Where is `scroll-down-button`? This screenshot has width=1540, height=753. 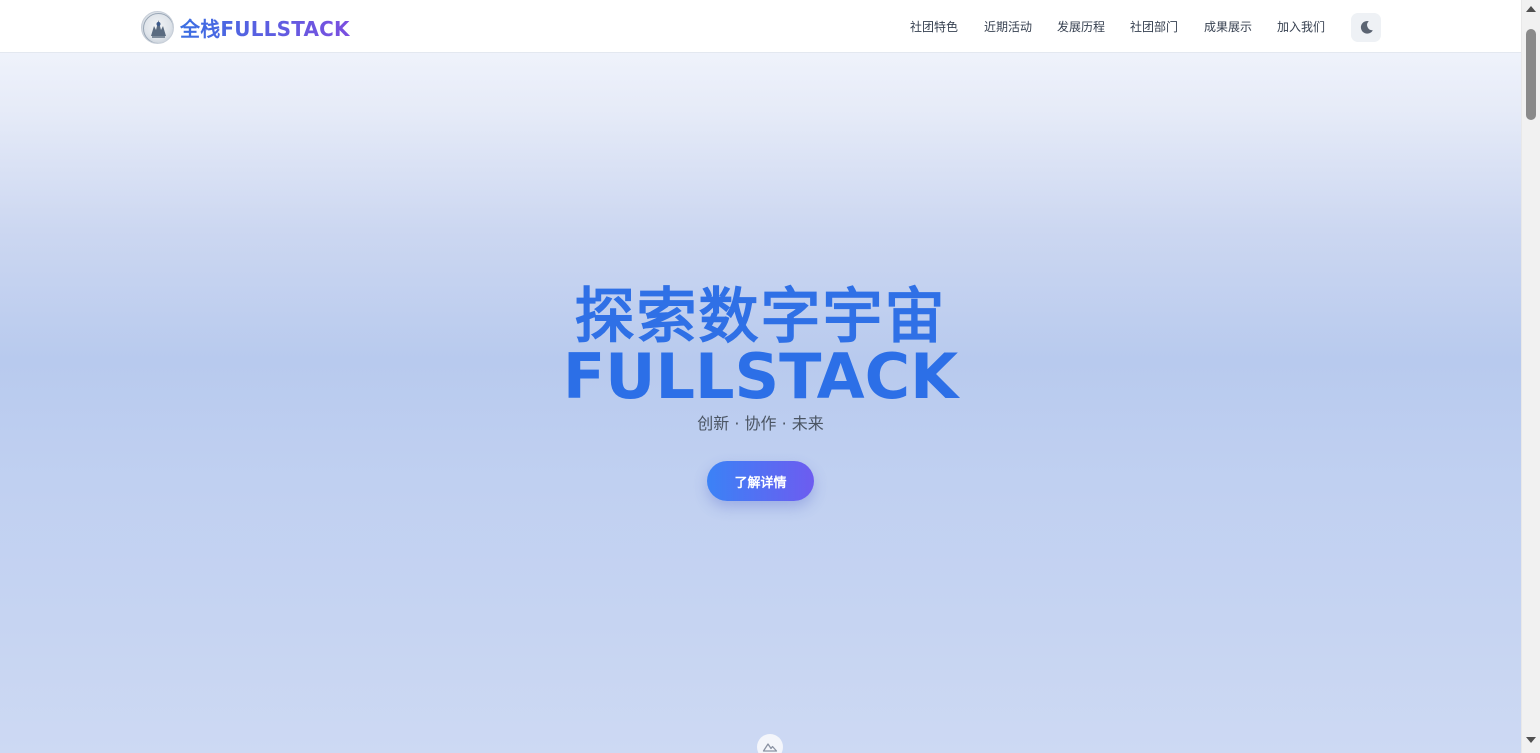 scroll-down-button is located at coordinates (770, 743).